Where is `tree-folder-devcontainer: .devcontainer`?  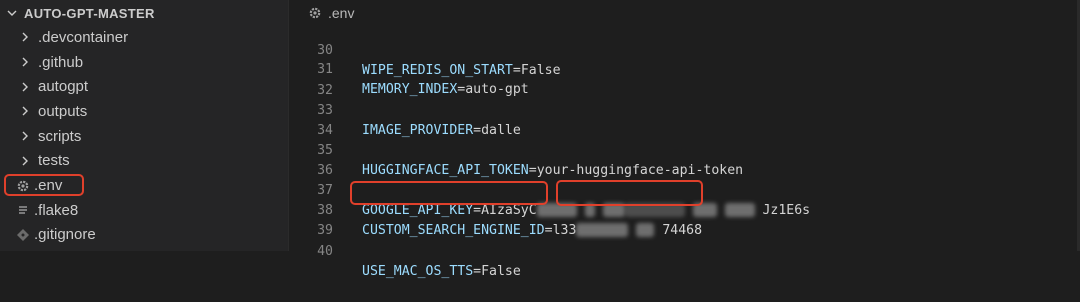 tree-folder-devcontainer: .devcontainer is located at coordinates (144, 37).